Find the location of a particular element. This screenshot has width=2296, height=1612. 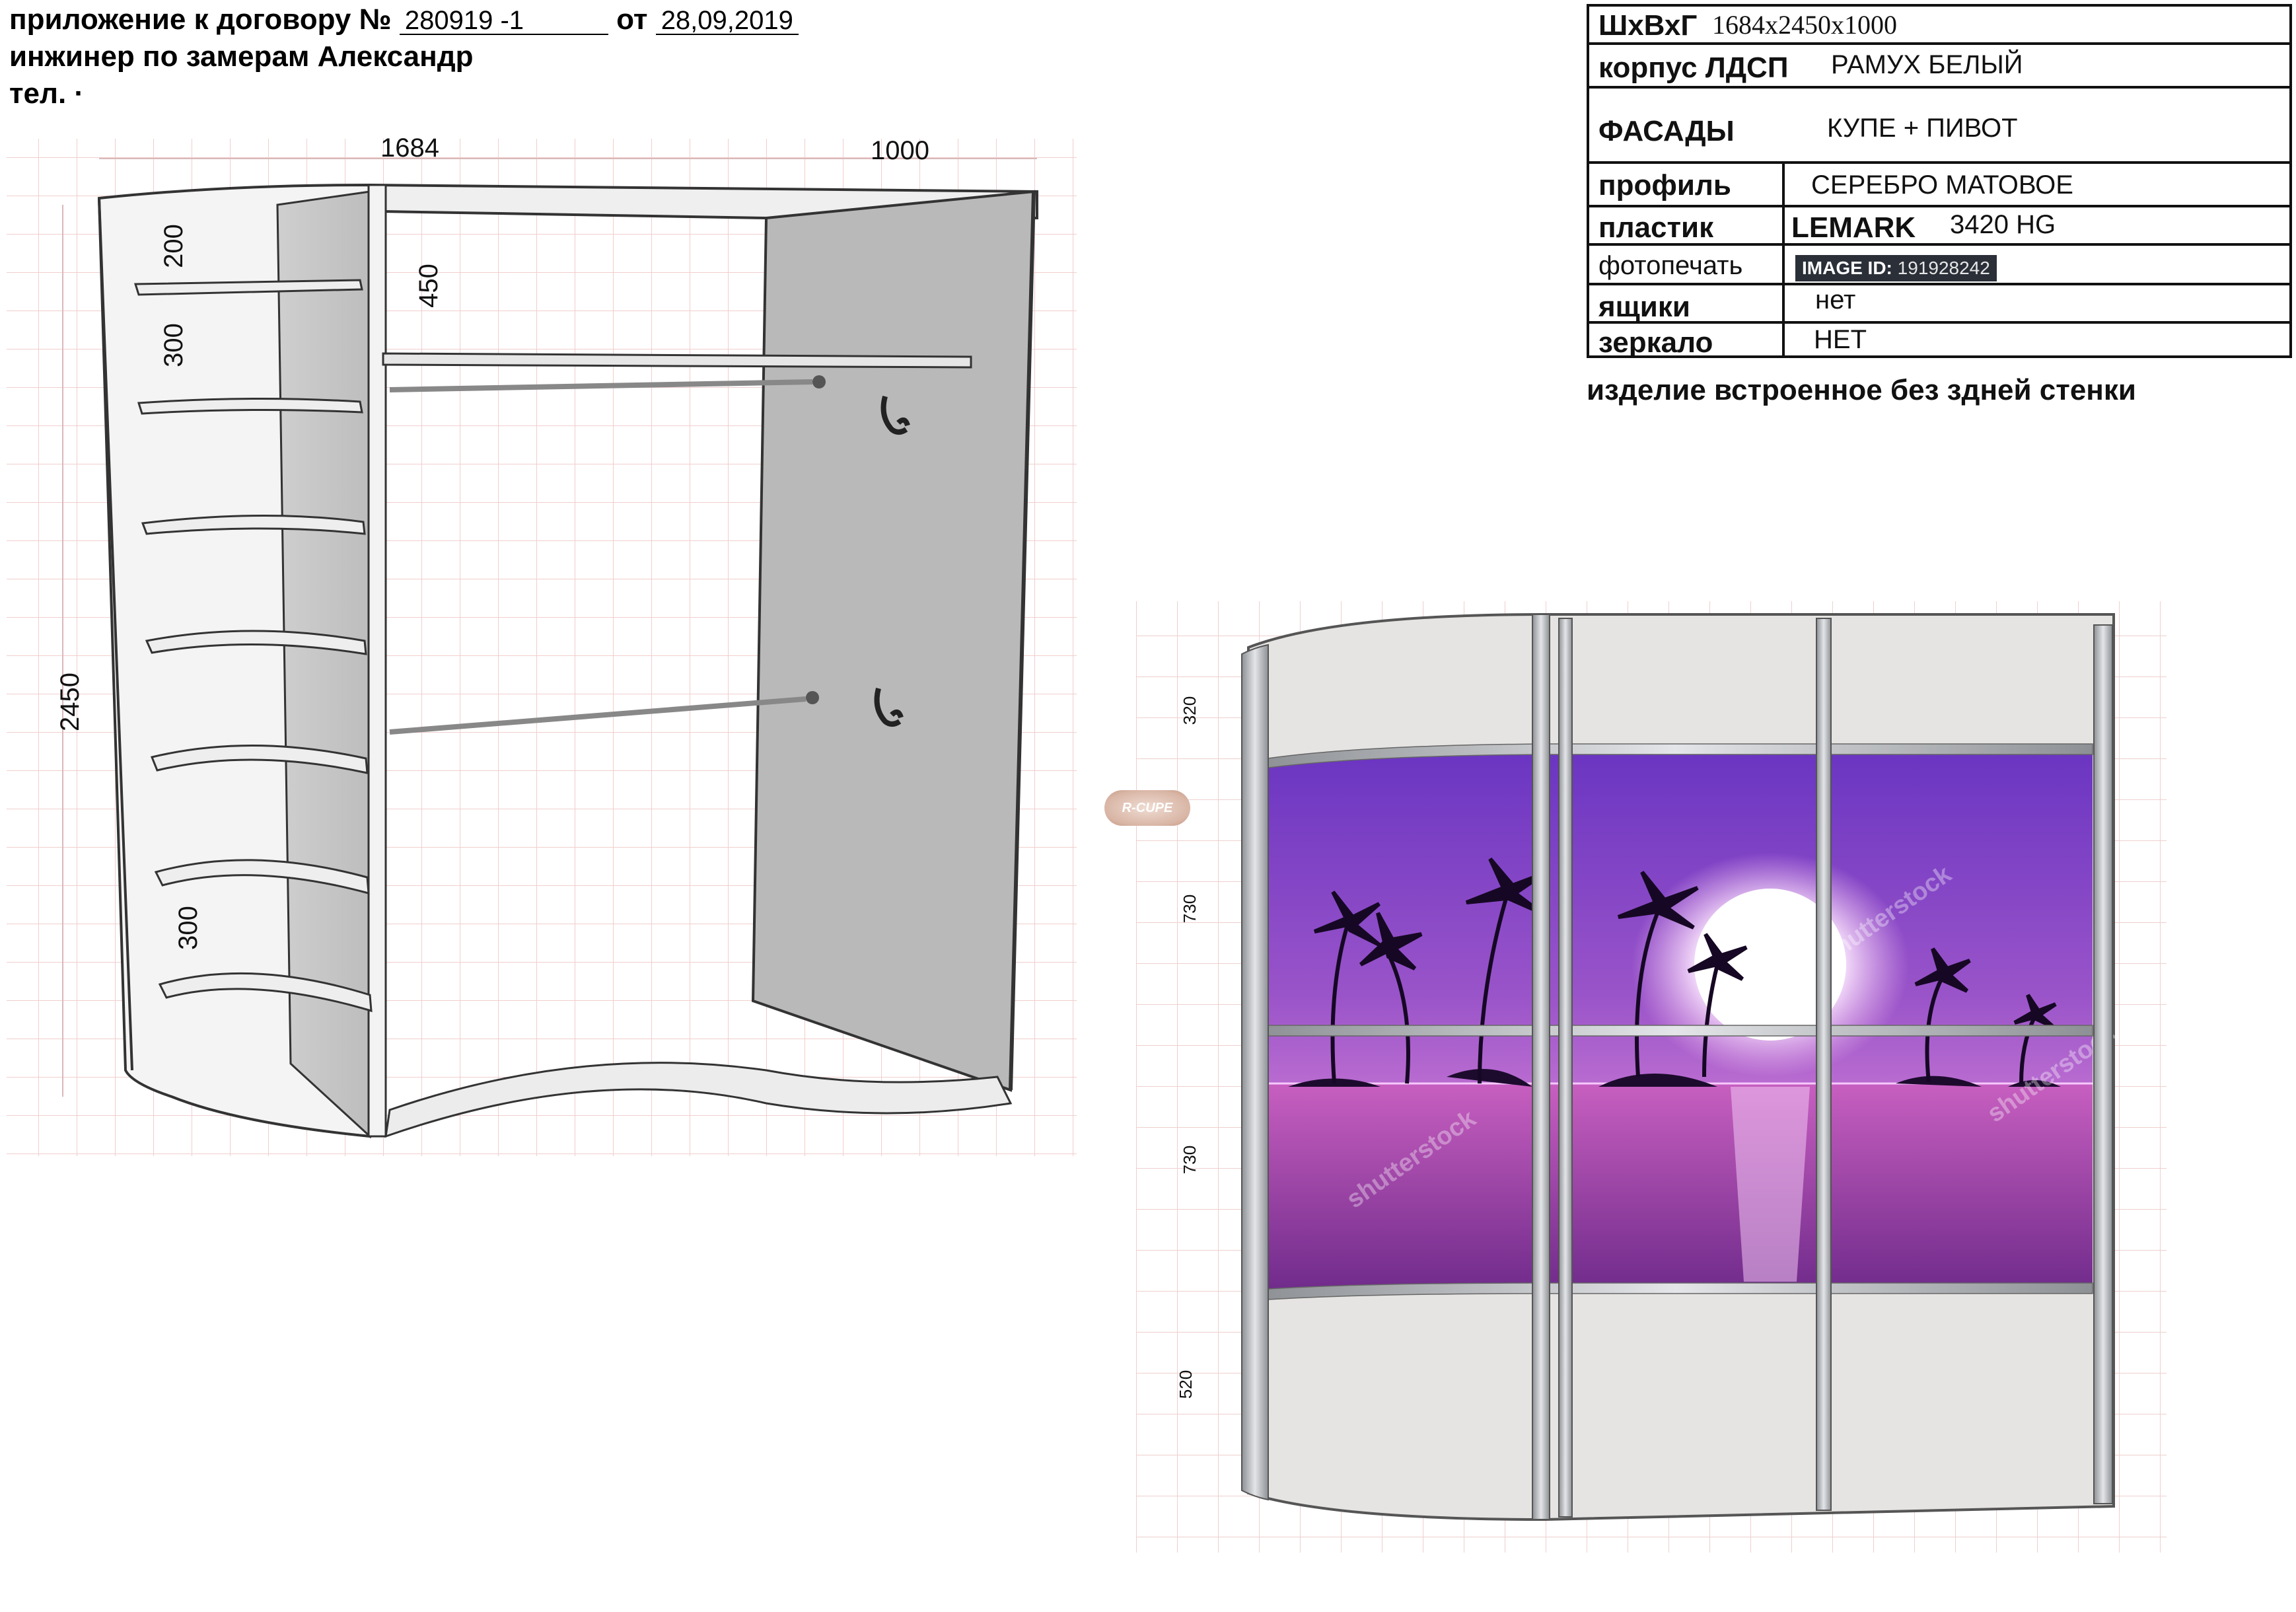

spec-row-drawers: ящики нет is located at coordinates (1939, 305).